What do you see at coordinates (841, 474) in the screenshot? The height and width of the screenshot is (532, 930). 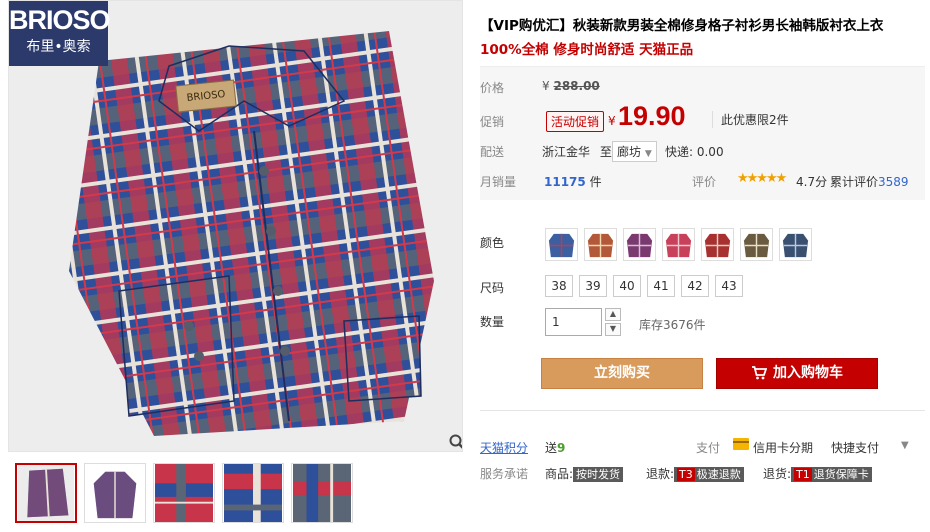 I see `return-tag-text: 退货保障卡` at bounding box center [841, 474].